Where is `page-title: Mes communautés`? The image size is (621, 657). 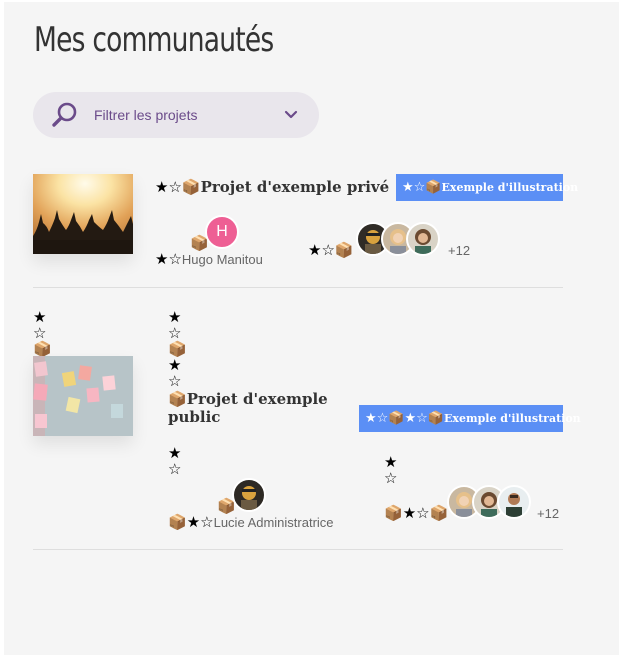
page-title: Mes communautés is located at coordinates (154, 40).